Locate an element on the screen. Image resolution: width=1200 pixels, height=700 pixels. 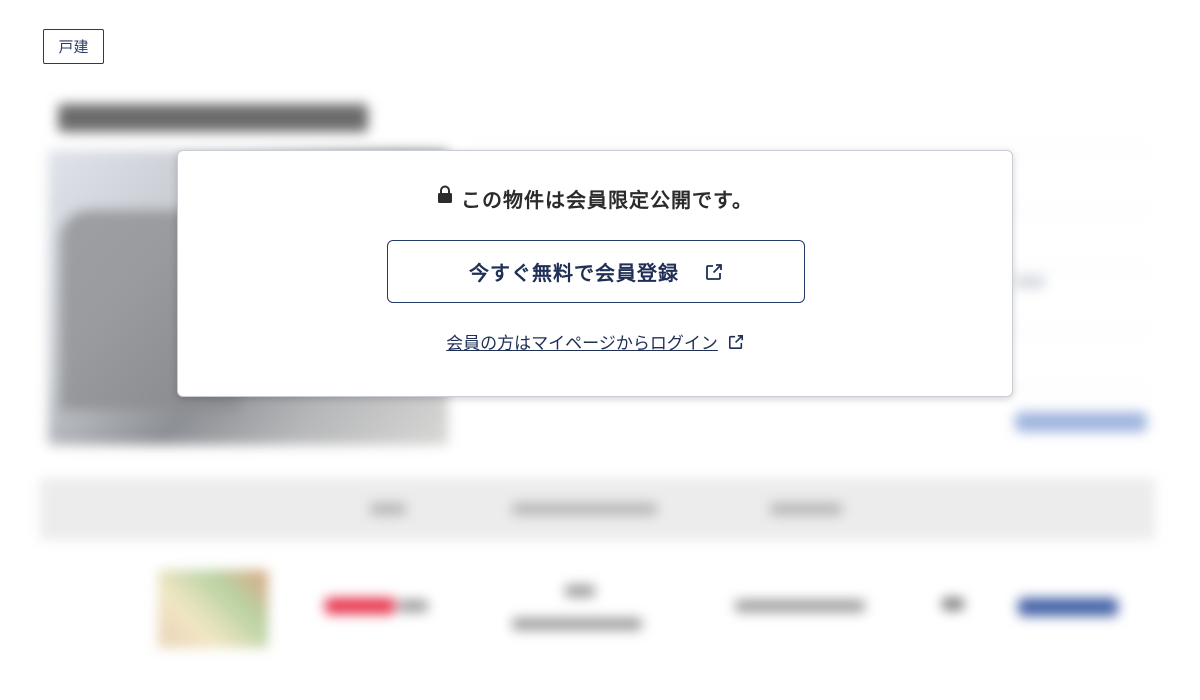
lock-icon is located at coordinates (445, 194).